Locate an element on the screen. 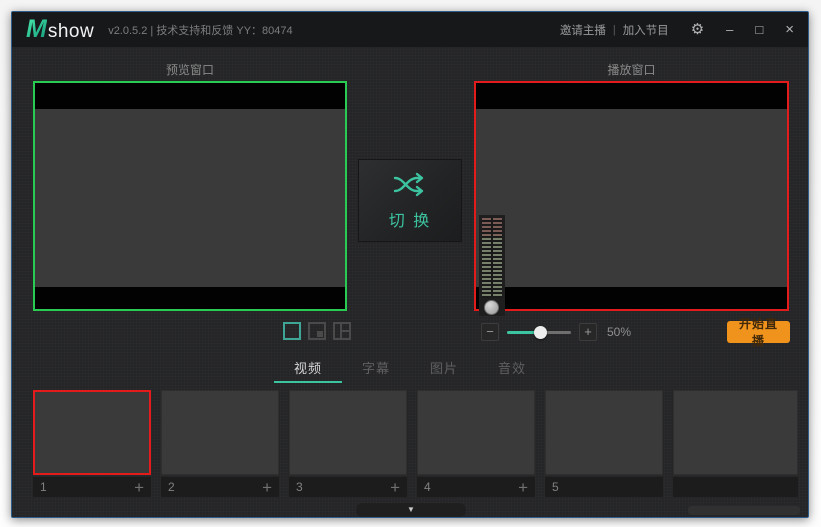 This screenshot has height=527, width=821. minimize-button: – is located at coordinates (729, 29).